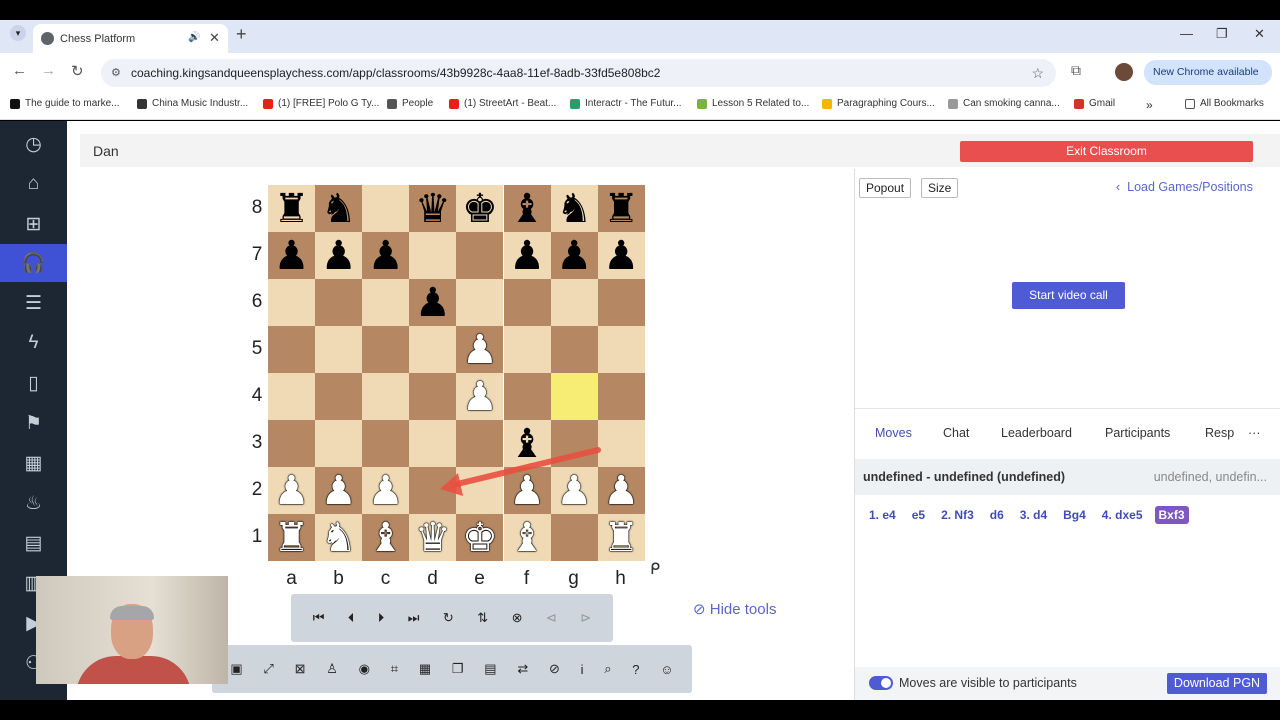 Image resolution: width=1280 pixels, height=720 pixels. What do you see at coordinates (339, 255) in the screenshot?
I see `square-b7: ♟` at bounding box center [339, 255].